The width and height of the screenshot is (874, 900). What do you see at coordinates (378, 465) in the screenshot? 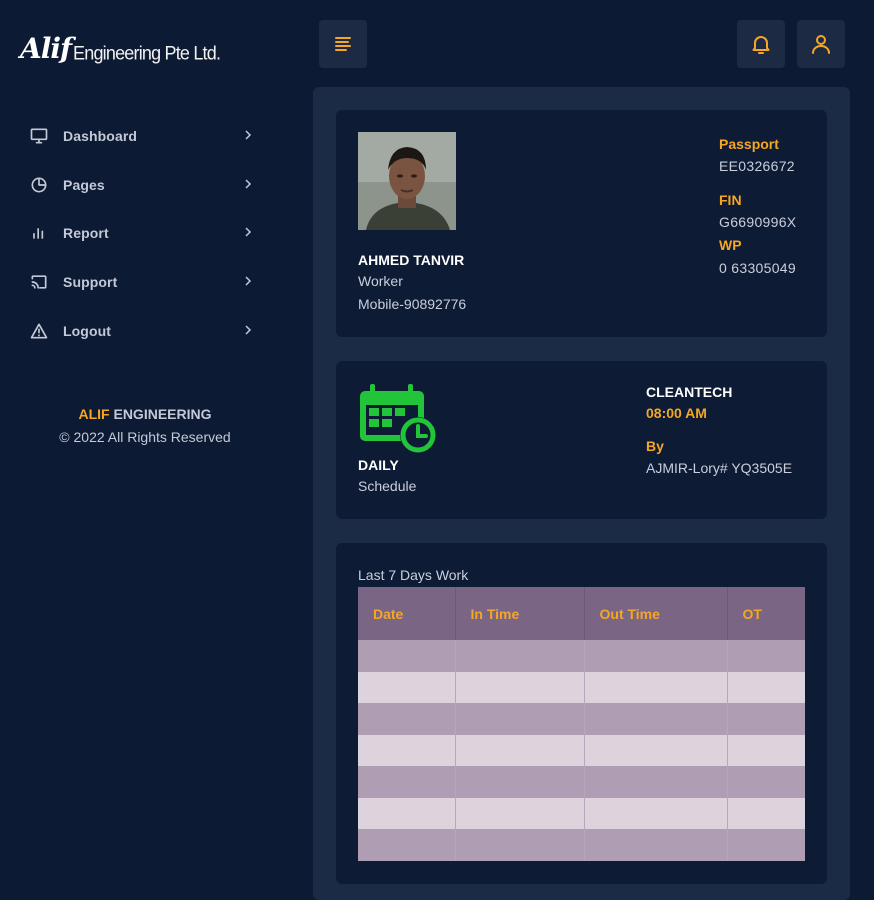
I see `schedule-title: DAILY` at bounding box center [378, 465].